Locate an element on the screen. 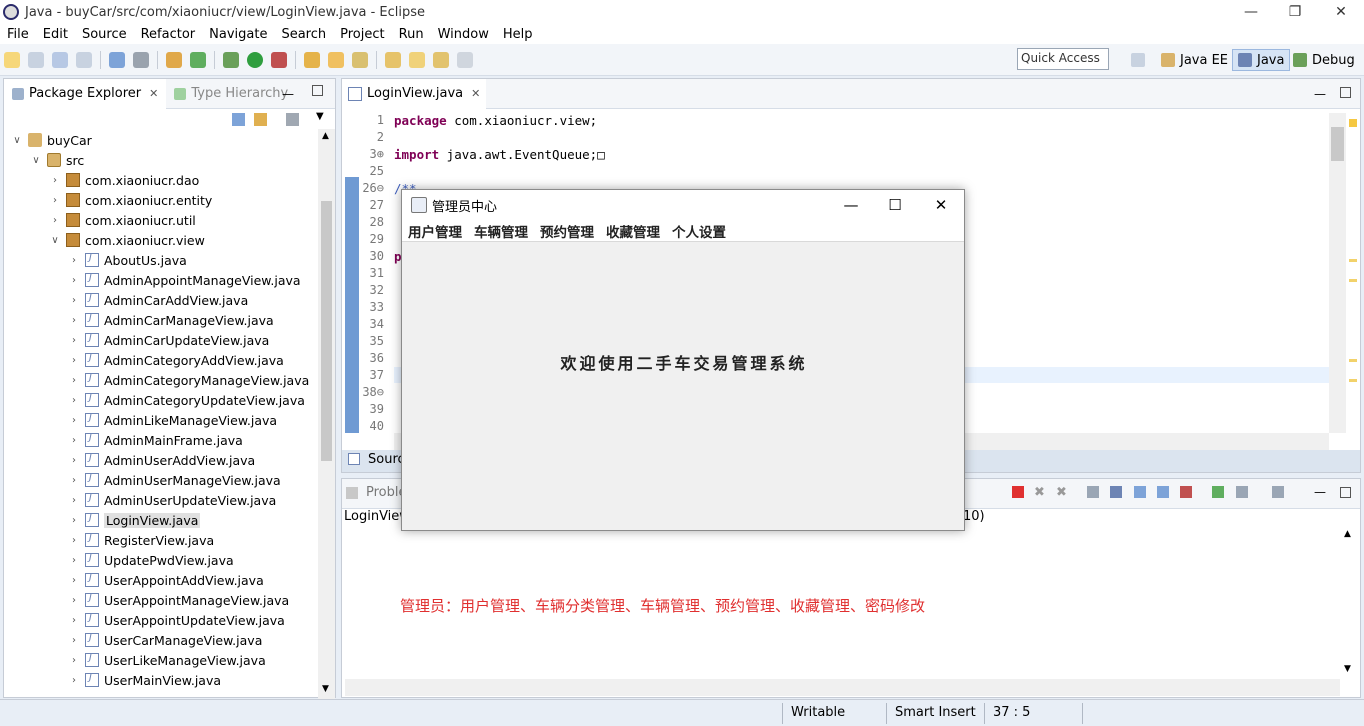 The height and width of the screenshot is (726, 1364). debug-icon is located at coordinates (231, 59).